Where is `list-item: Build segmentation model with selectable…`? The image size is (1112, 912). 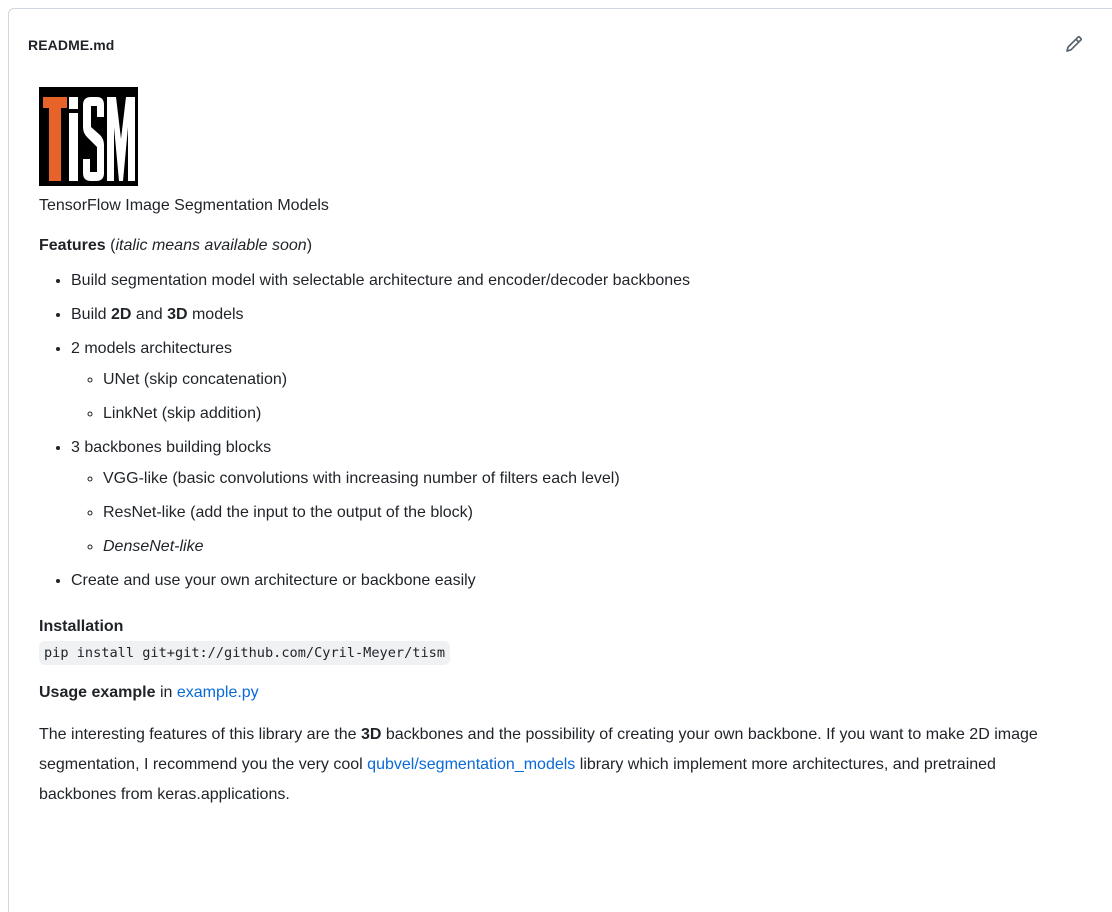 list-item: Build segmentation model with selectable… is located at coordinates (585, 281).